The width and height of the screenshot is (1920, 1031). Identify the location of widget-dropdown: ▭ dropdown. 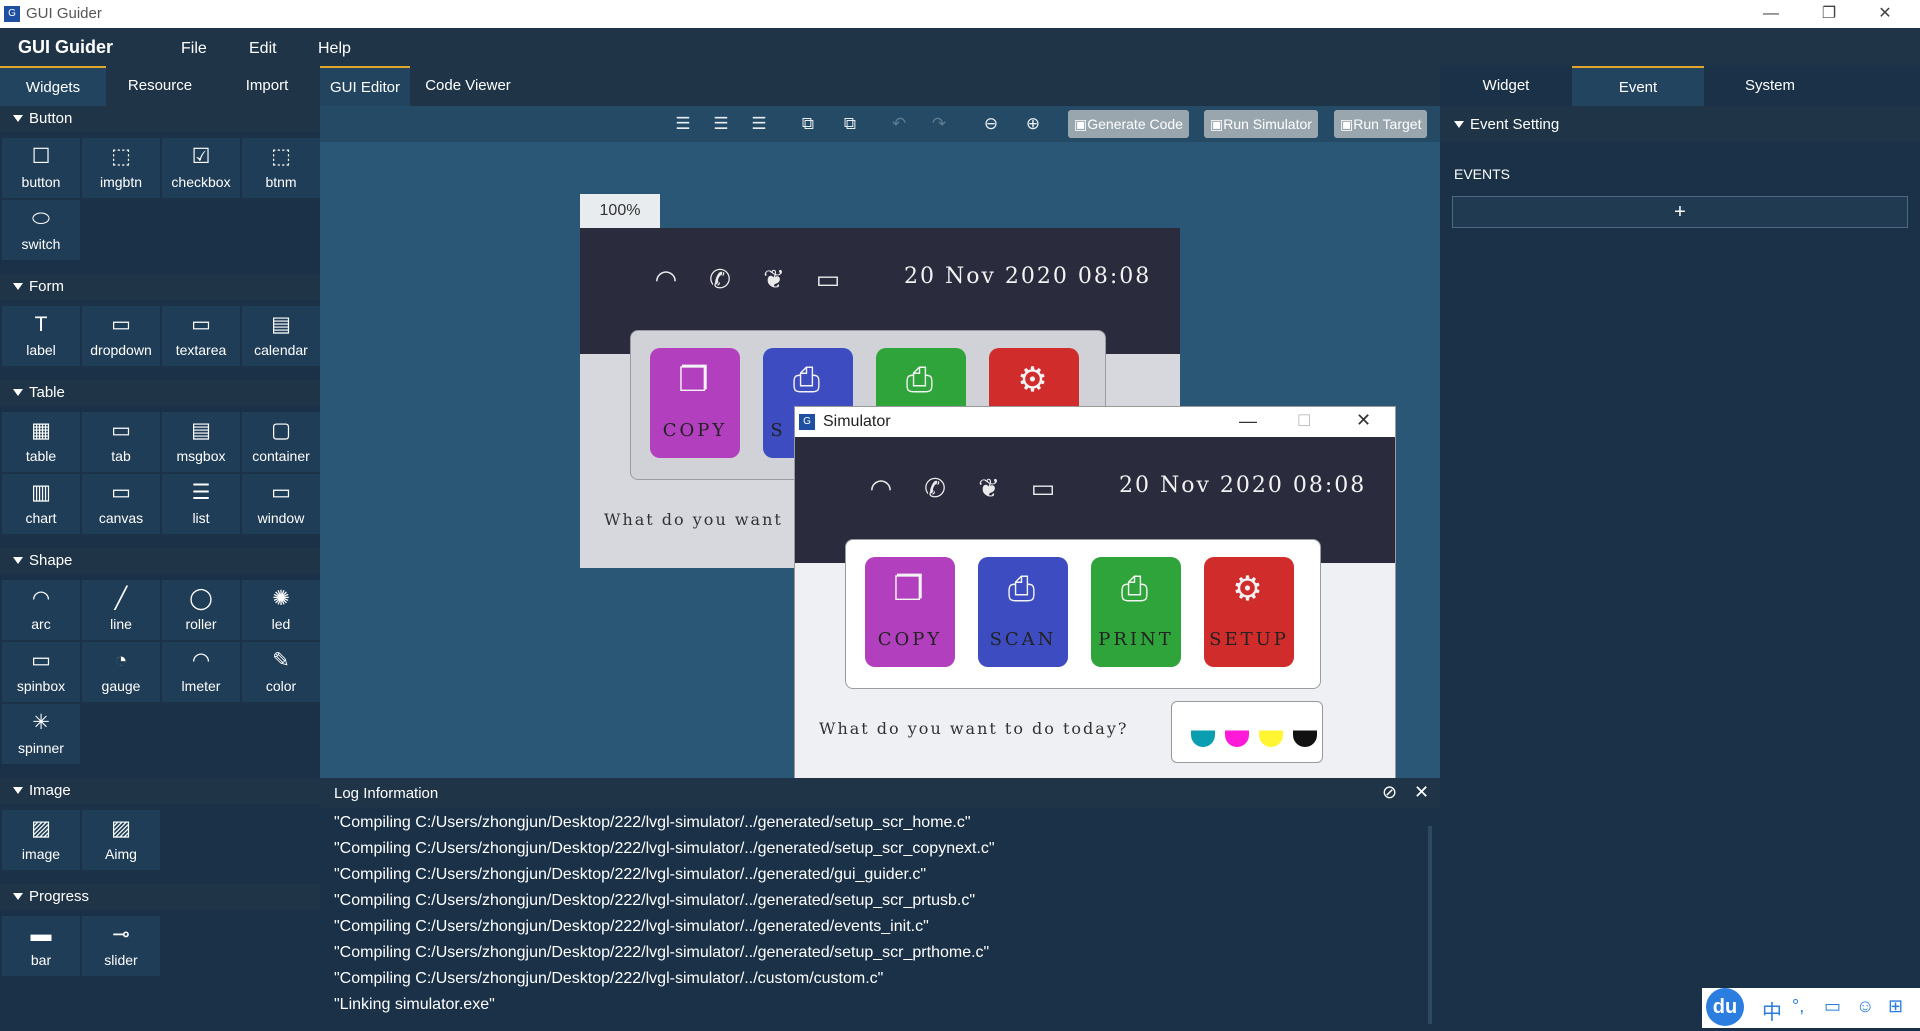
(121, 336).